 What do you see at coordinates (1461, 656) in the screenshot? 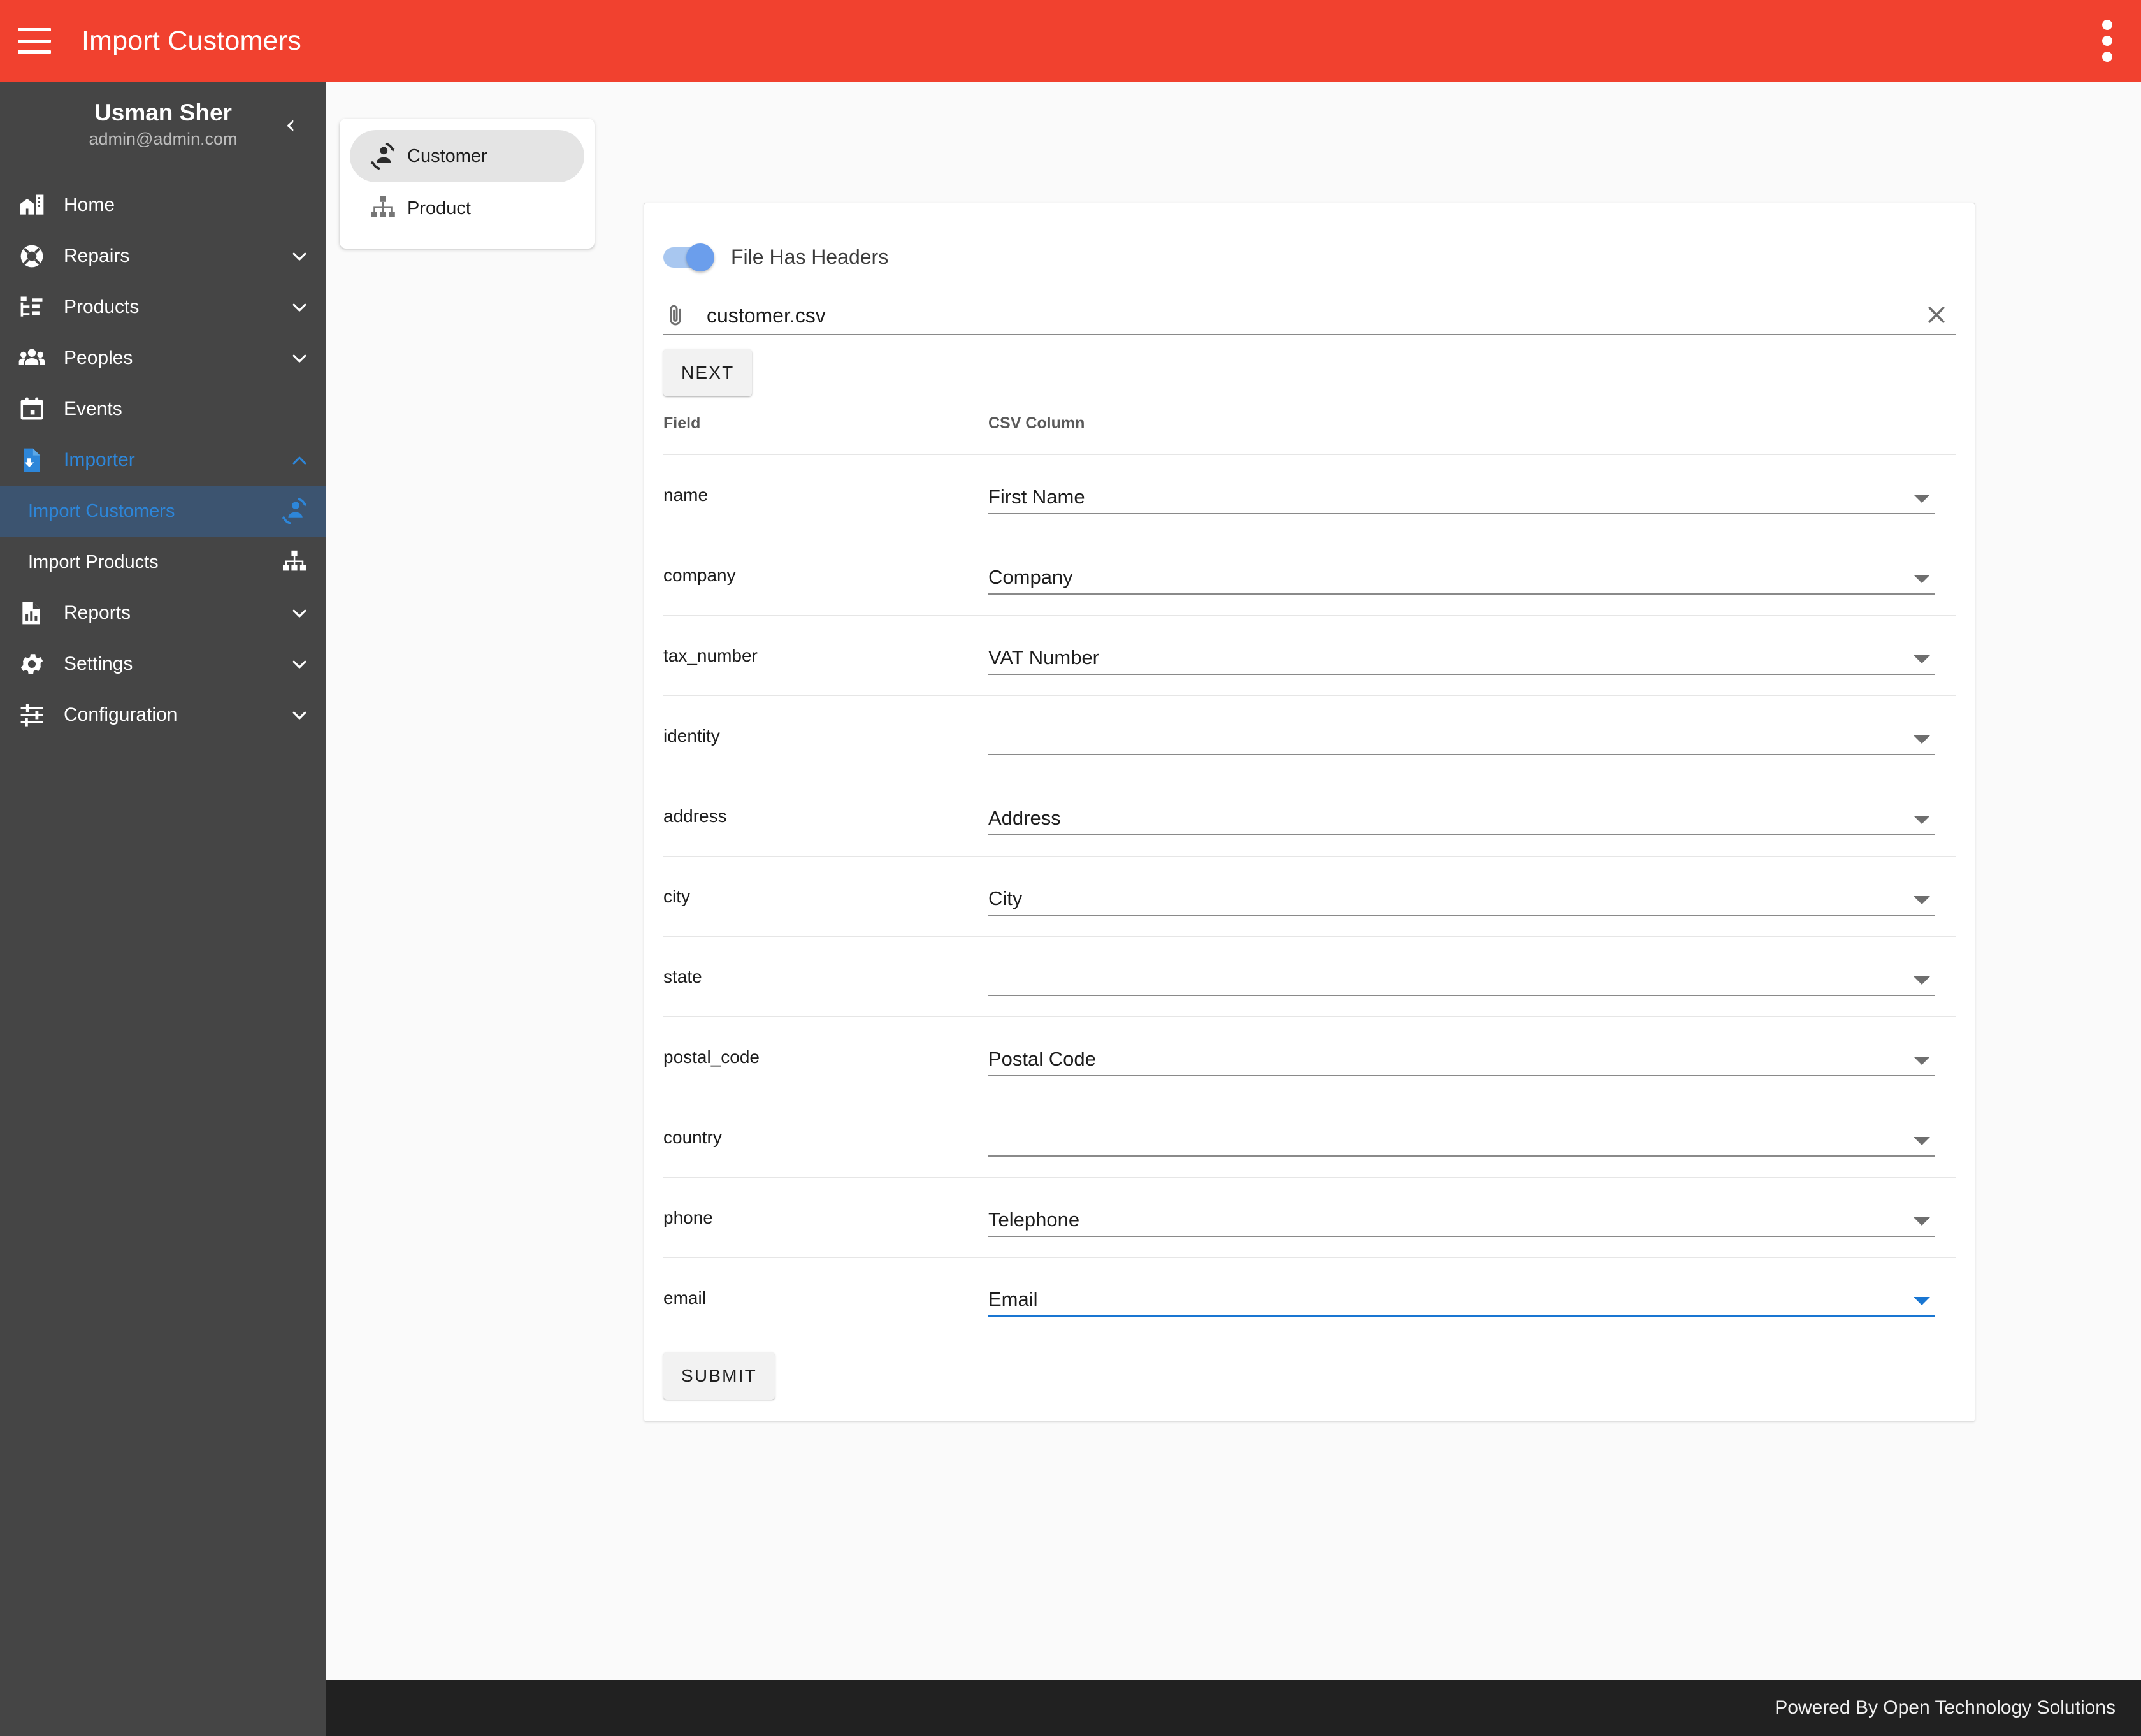
I see `csv-column-select: VAT Number` at bounding box center [1461, 656].